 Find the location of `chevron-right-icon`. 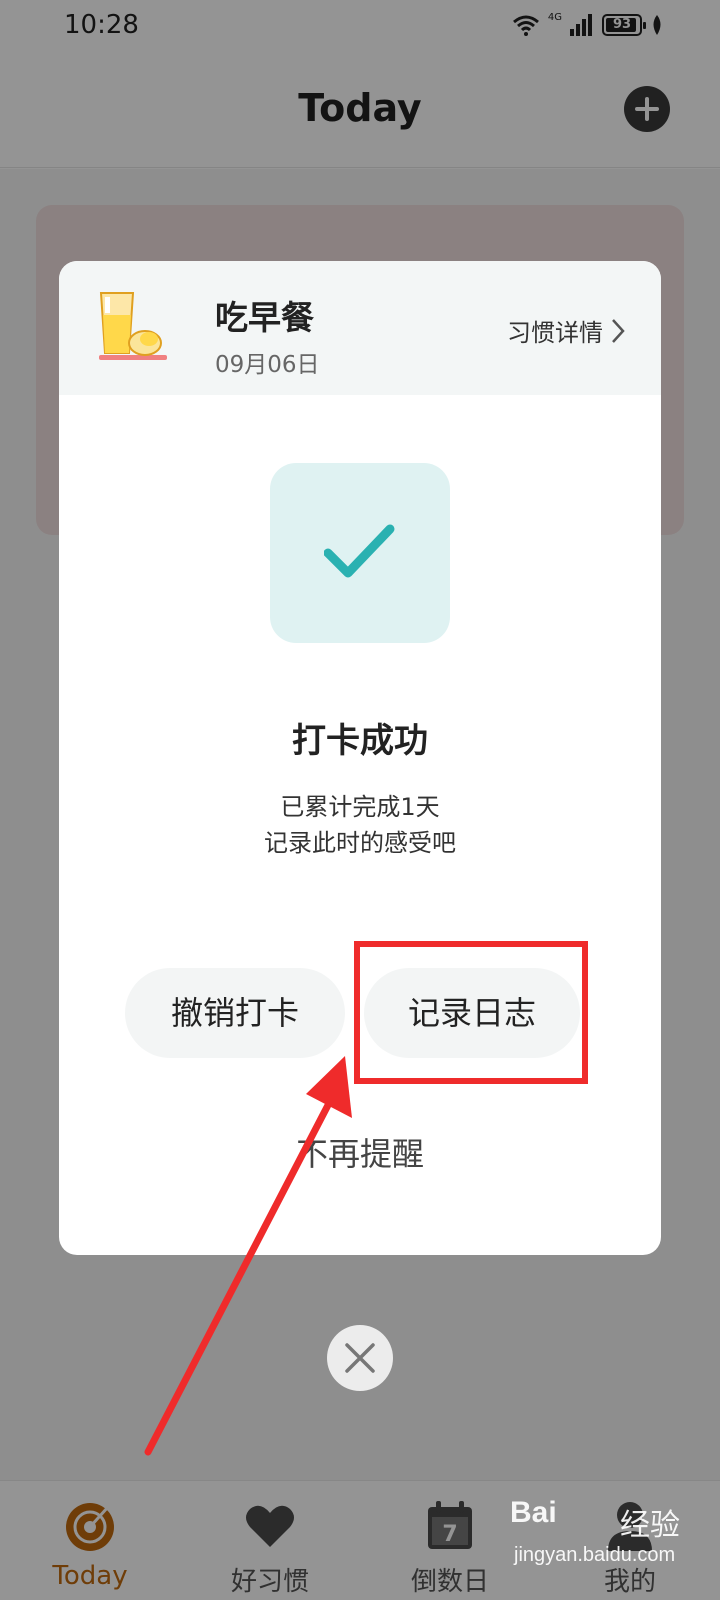

chevron-right-icon is located at coordinates (618, 330).